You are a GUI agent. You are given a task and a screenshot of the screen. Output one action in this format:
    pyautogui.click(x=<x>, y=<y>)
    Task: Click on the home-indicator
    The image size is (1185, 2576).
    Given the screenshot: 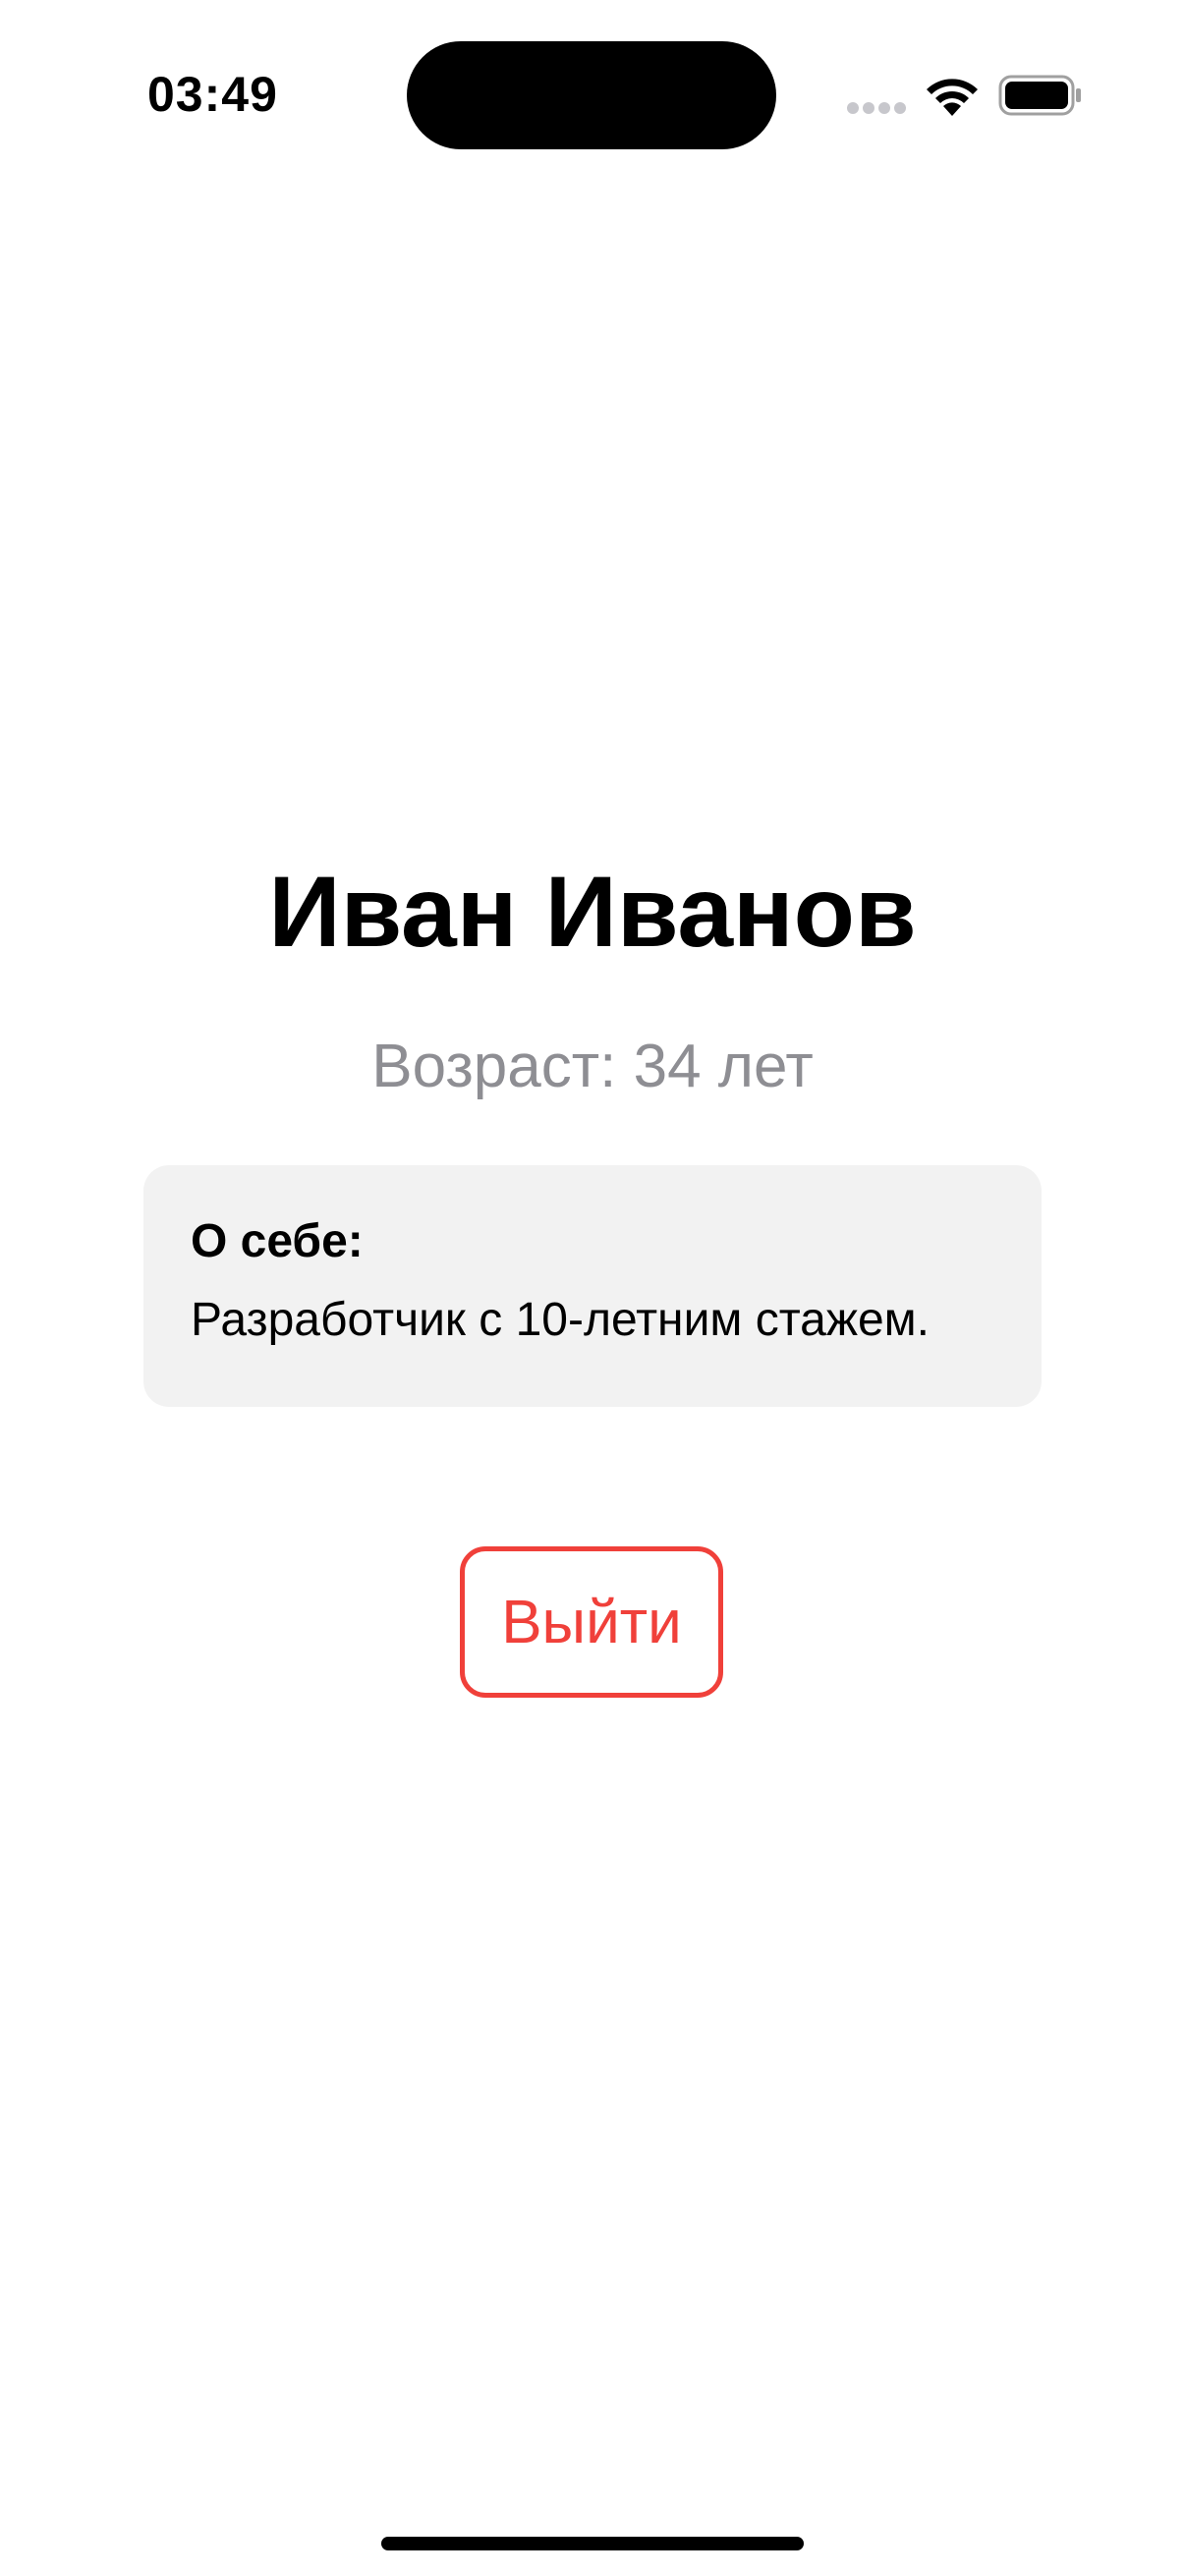 What is the action you would take?
    pyautogui.click(x=592, y=2543)
    